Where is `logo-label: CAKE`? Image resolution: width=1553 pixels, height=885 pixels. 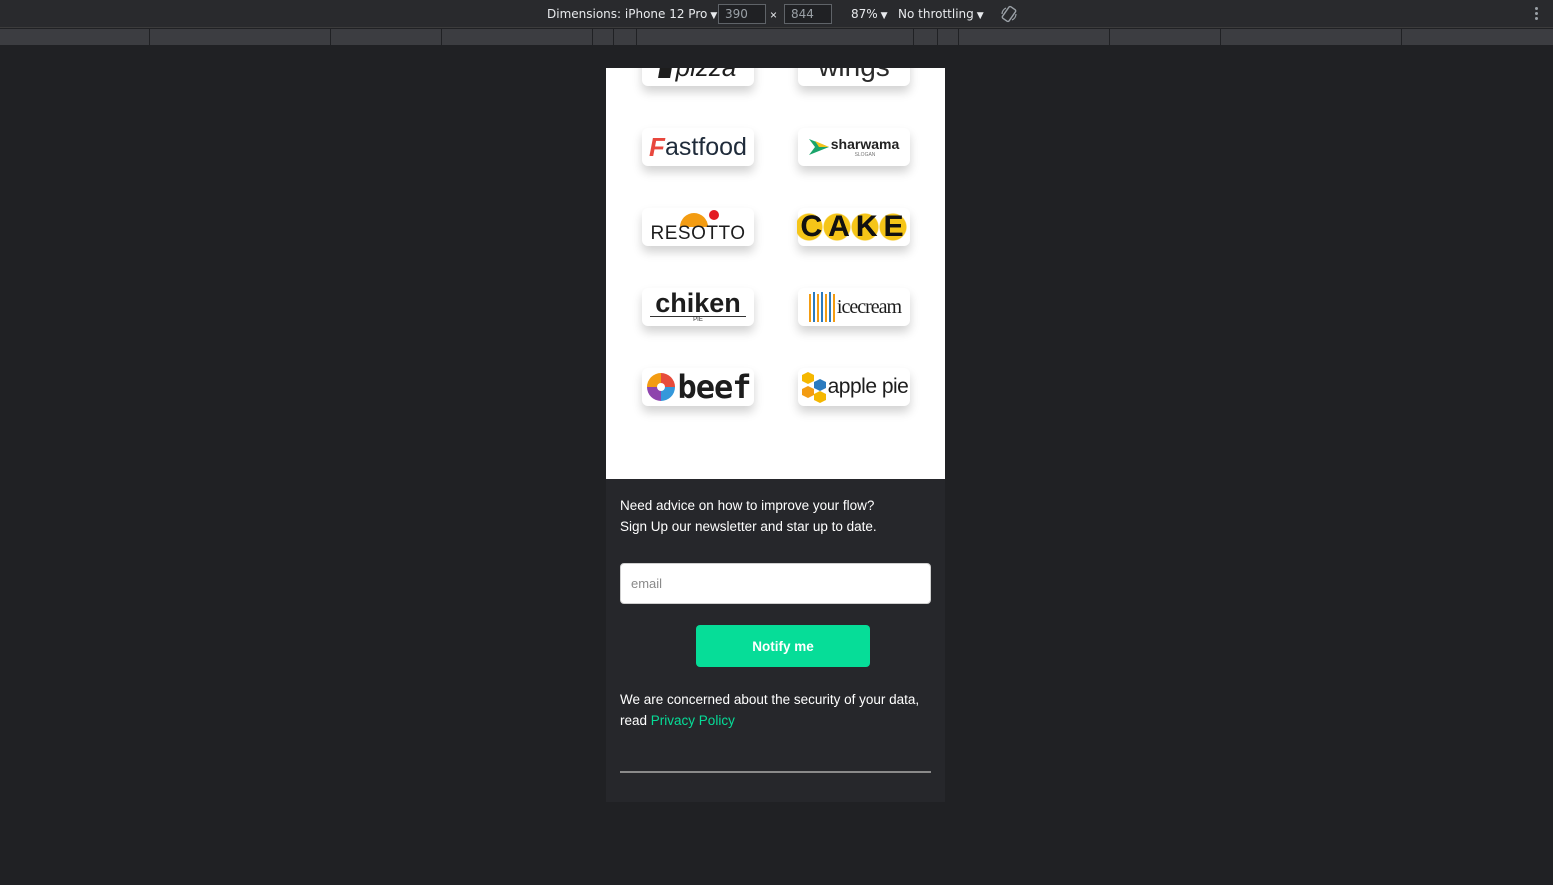
logo-label: CAKE is located at coordinates (854, 227).